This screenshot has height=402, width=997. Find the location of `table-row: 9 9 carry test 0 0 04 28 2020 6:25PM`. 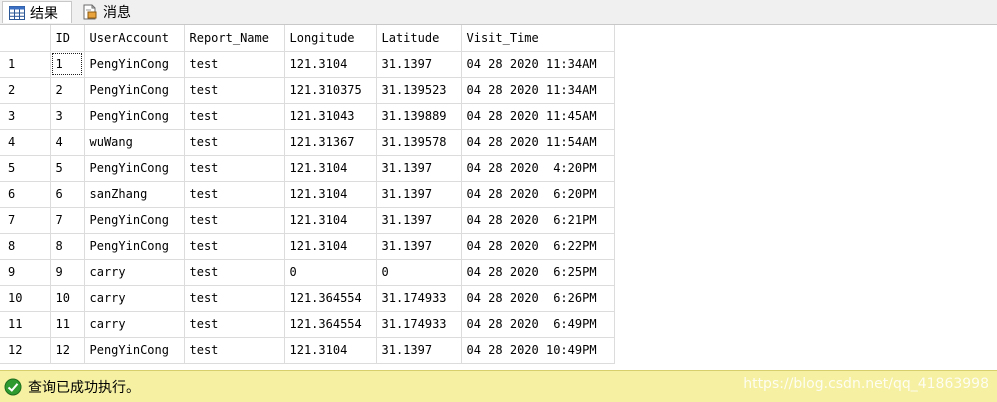

table-row: 9 9 carry test 0 0 04 28 2020 6:25PM is located at coordinates (307, 272).